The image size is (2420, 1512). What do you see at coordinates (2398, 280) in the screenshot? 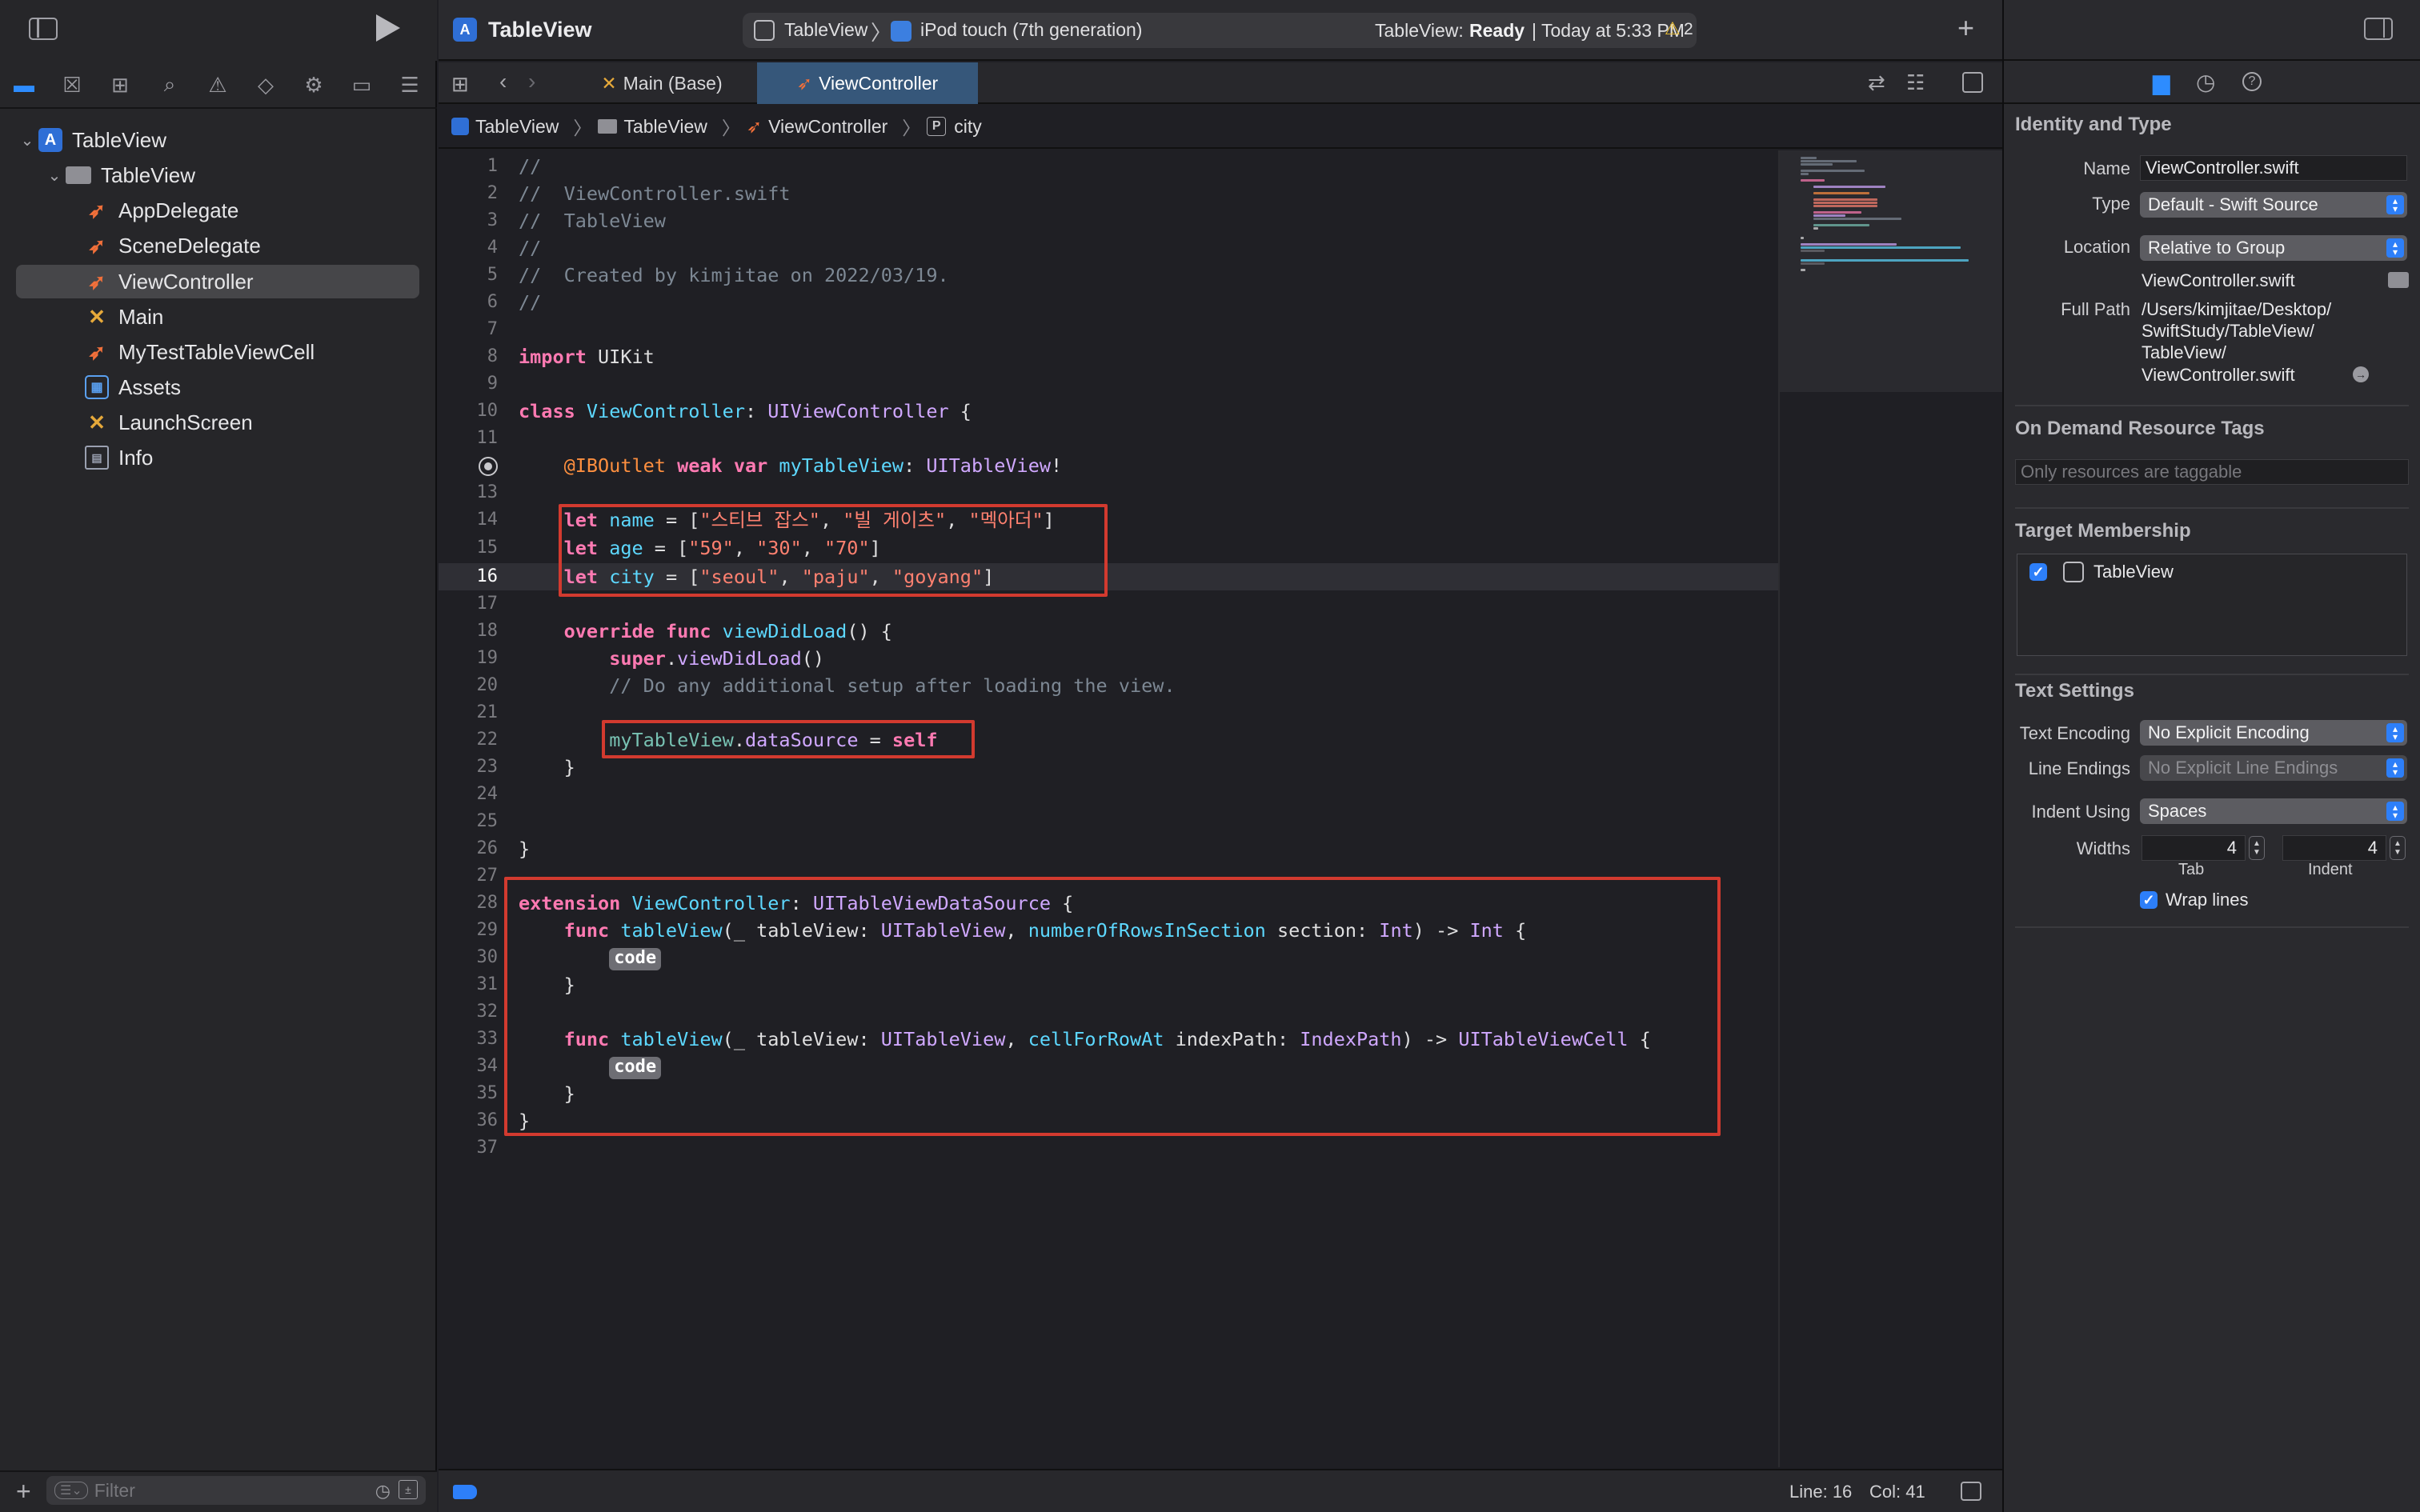
I see `choose-folder-icon` at bounding box center [2398, 280].